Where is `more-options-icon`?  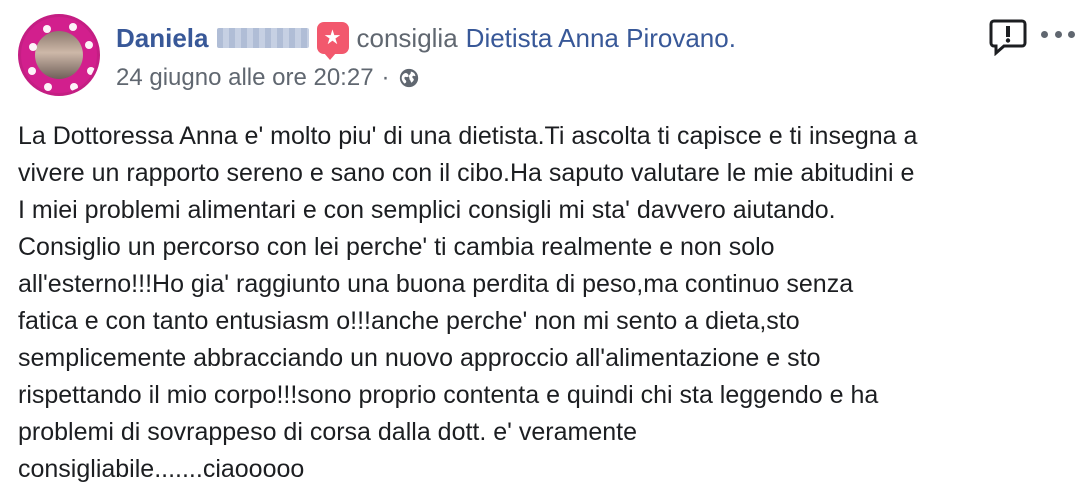 more-options-icon is located at coordinates (1058, 34).